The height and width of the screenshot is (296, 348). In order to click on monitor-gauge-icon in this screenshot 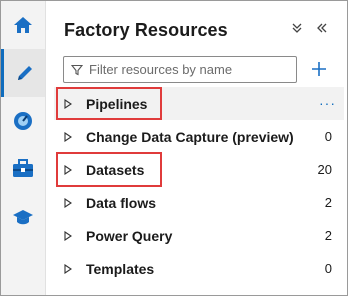, I will do `click(23, 121)`.